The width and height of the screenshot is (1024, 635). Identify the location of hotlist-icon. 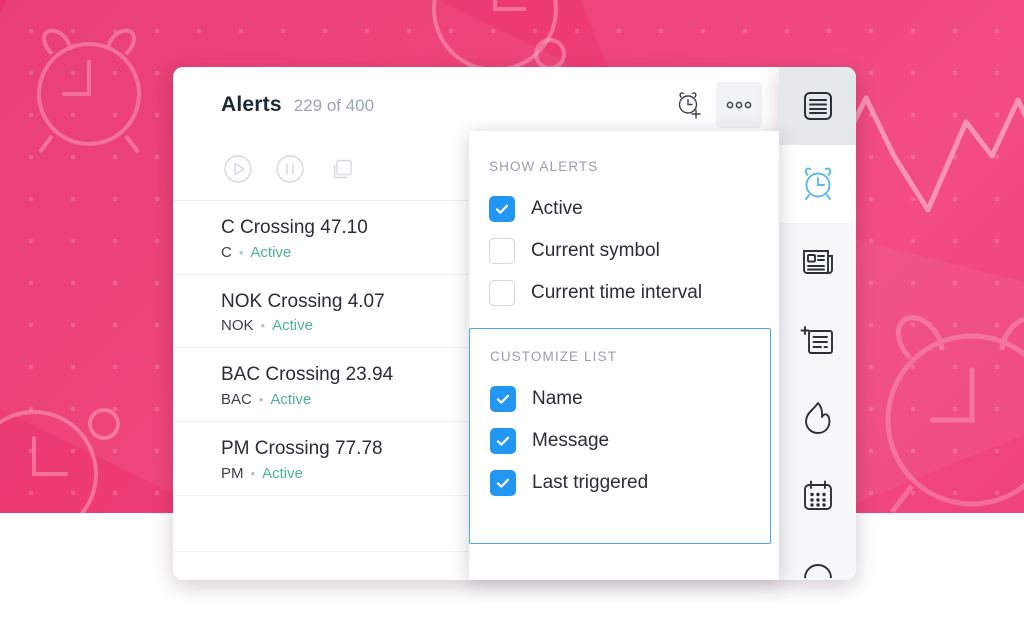
(818, 418).